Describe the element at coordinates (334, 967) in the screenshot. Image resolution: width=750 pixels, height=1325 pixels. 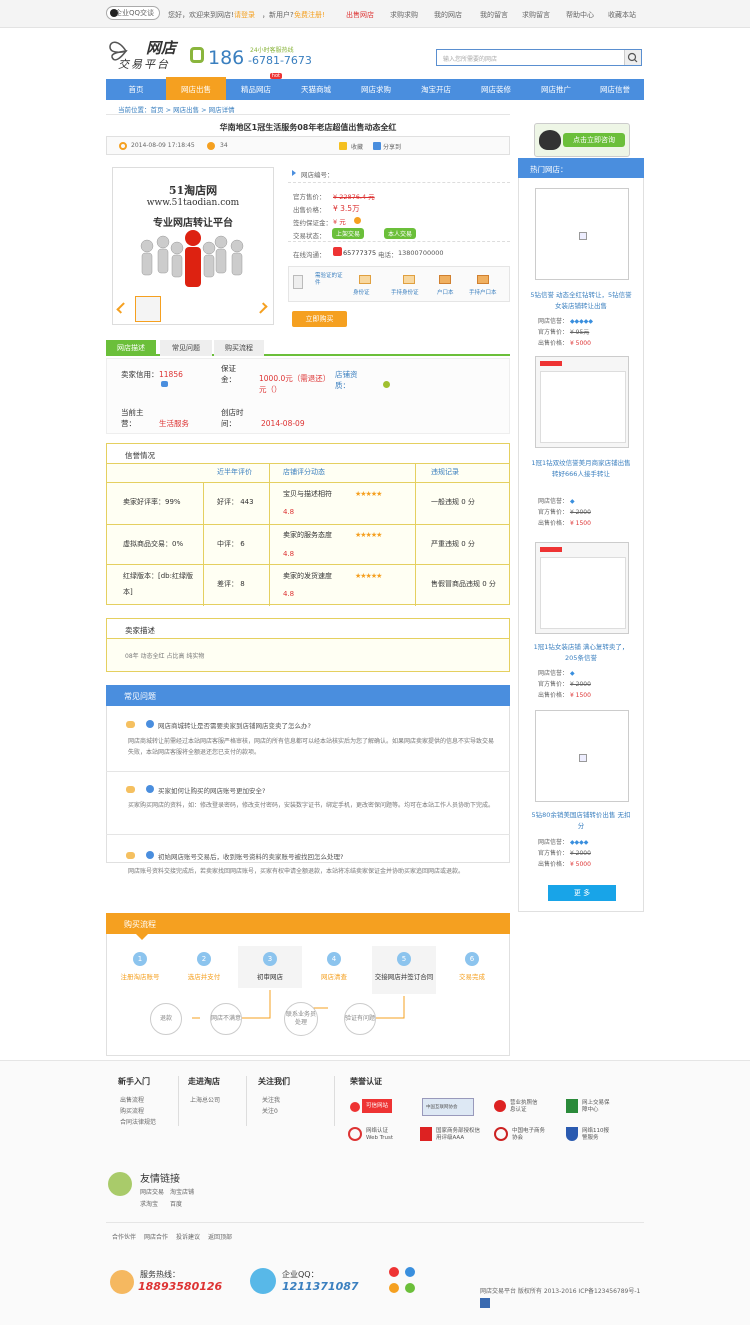
I see `process-step-4: 4 网店清查` at that location.